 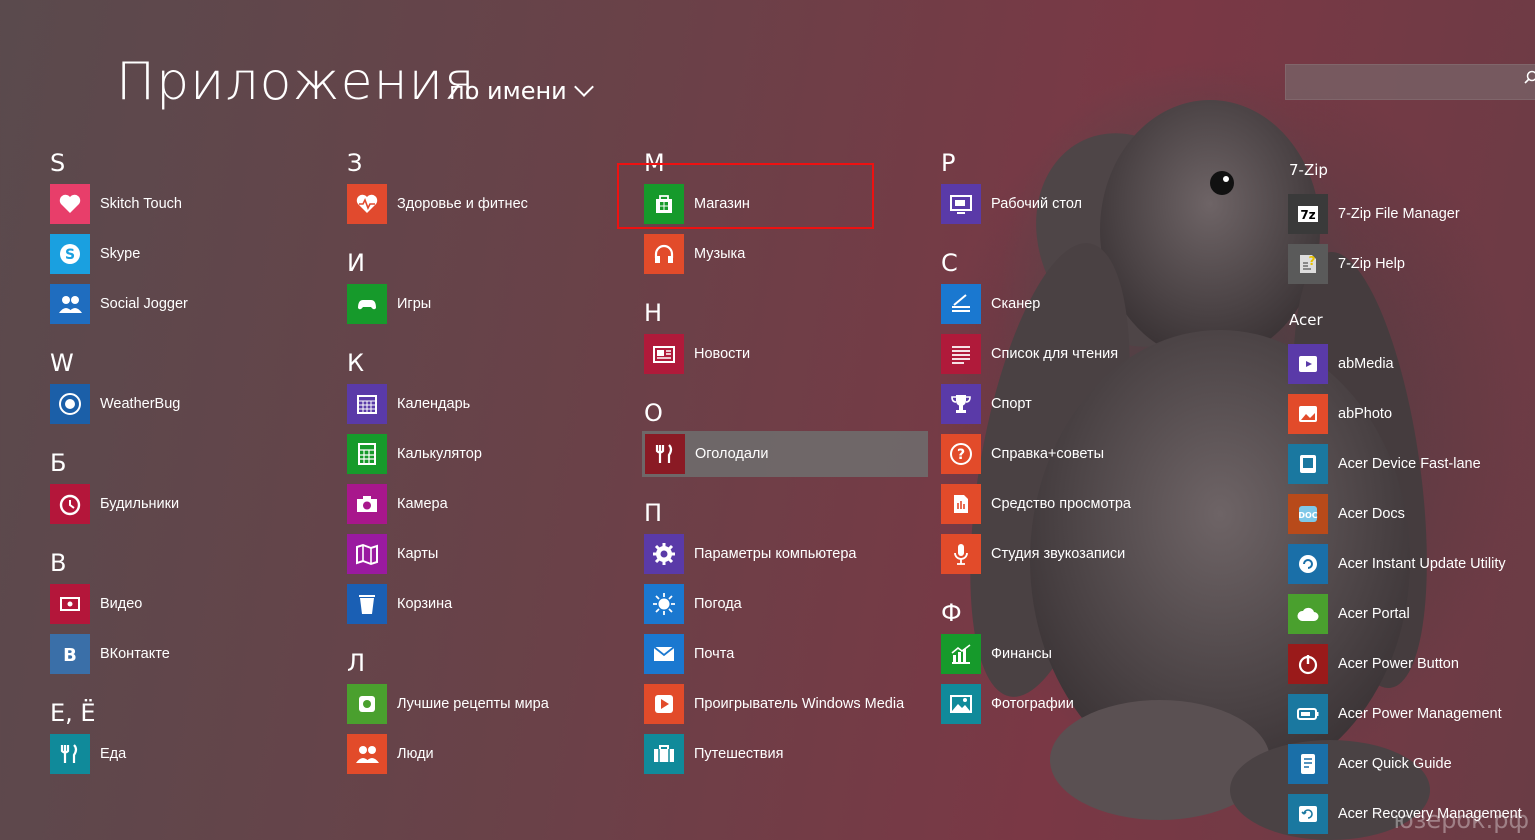 What do you see at coordinates (73, 713) in the screenshot?
I see `group-header: Е, Ё` at bounding box center [73, 713].